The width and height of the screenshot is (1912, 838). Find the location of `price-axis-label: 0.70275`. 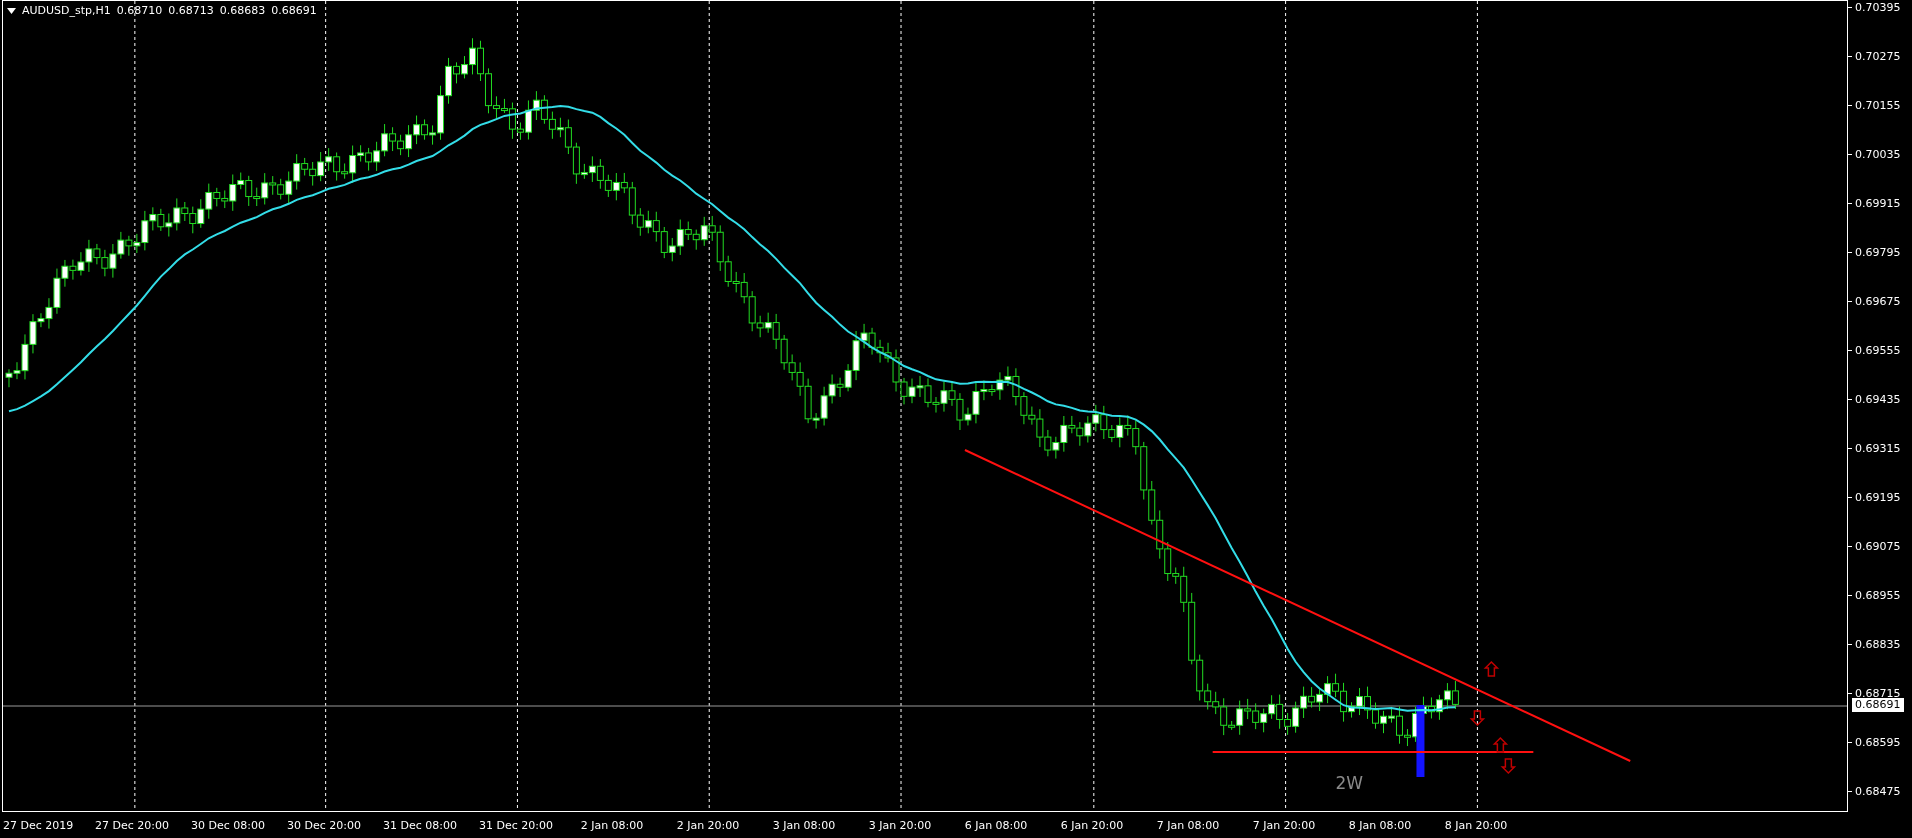

price-axis-label: 0.70275 is located at coordinates (1878, 56).